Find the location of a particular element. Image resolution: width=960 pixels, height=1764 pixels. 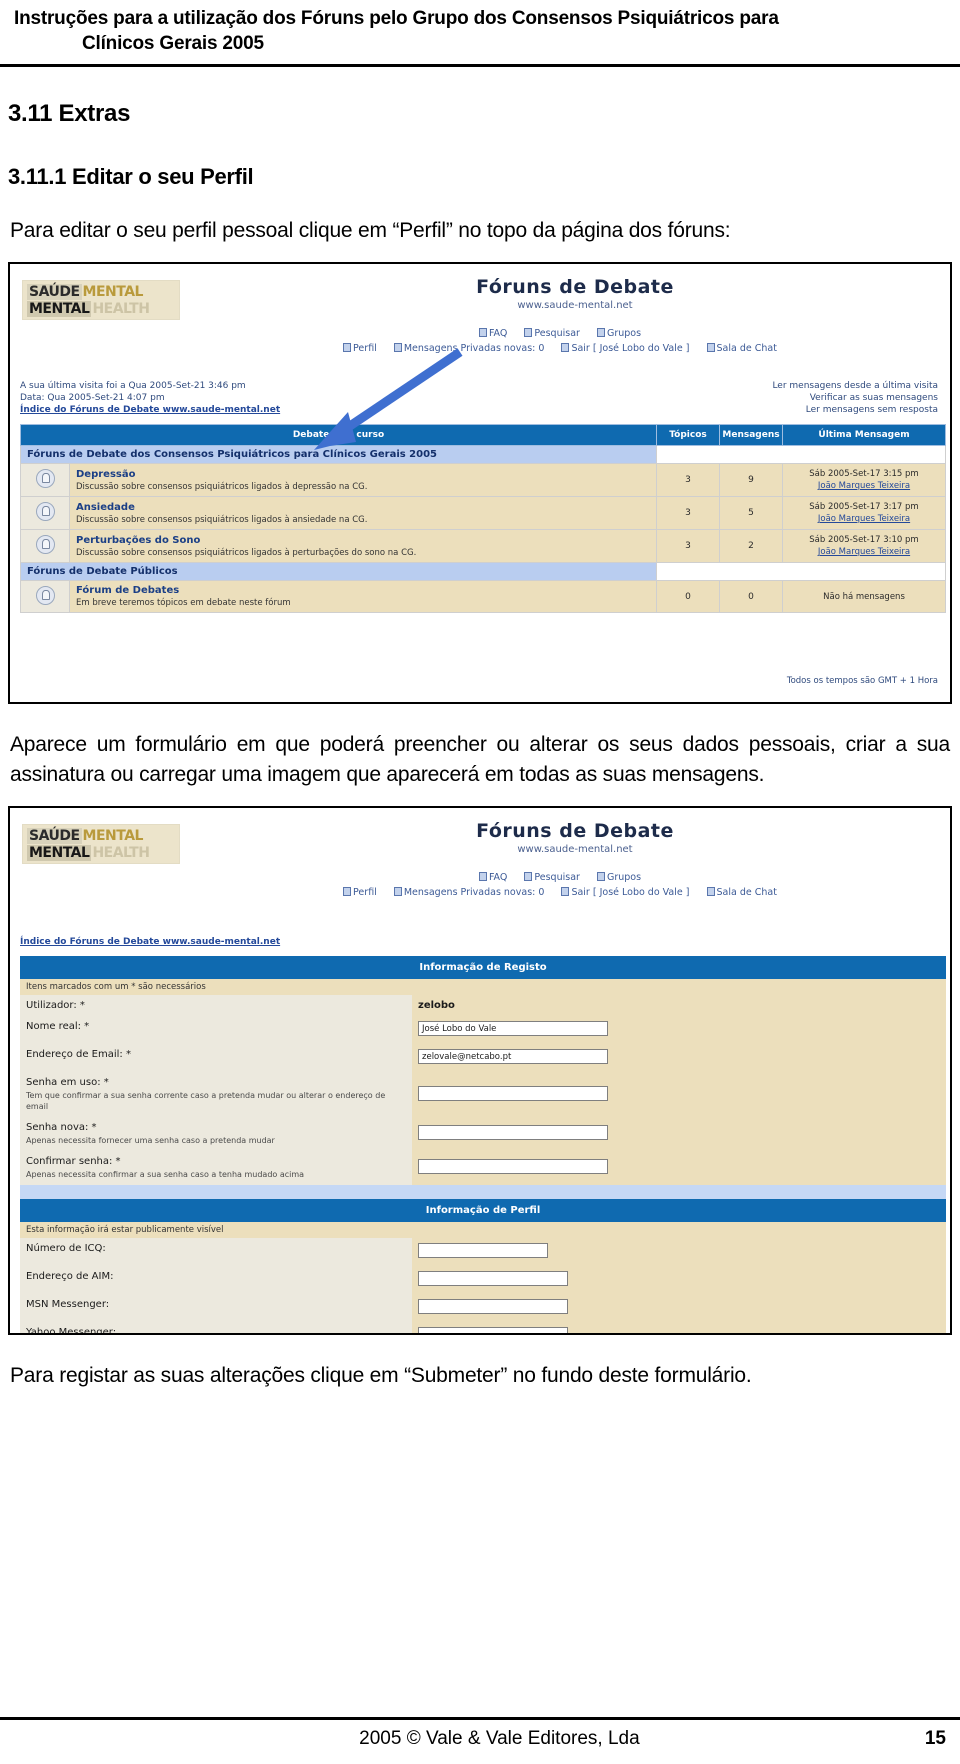

msn-input is located at coordinates (493, 1306).